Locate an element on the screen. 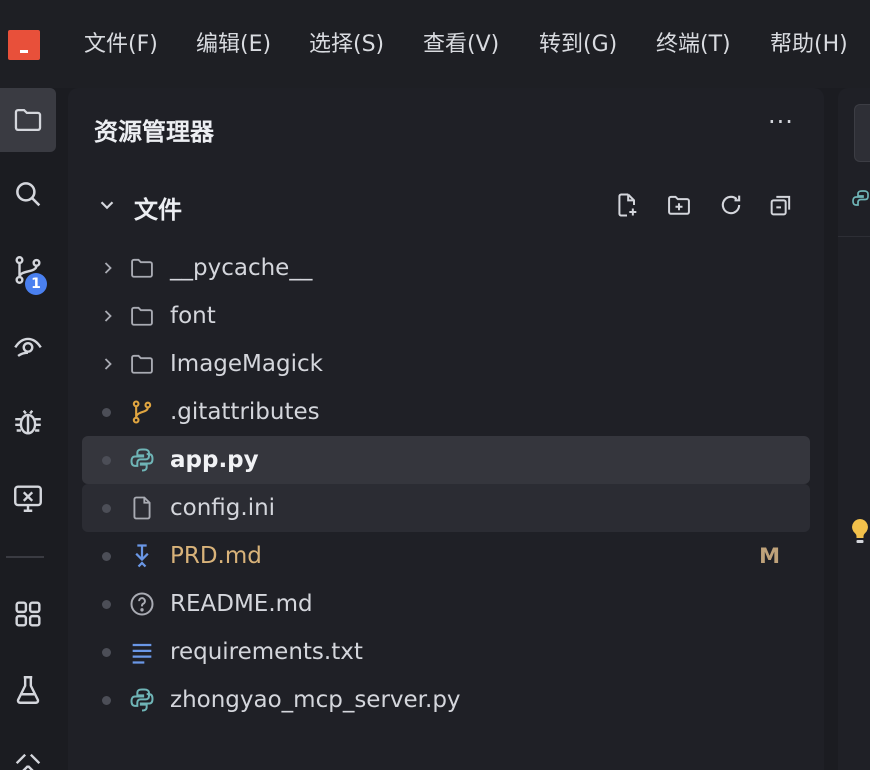 The height and width of the screenshot is (770, 870). eye-icon is located at coordinates (28, 347).